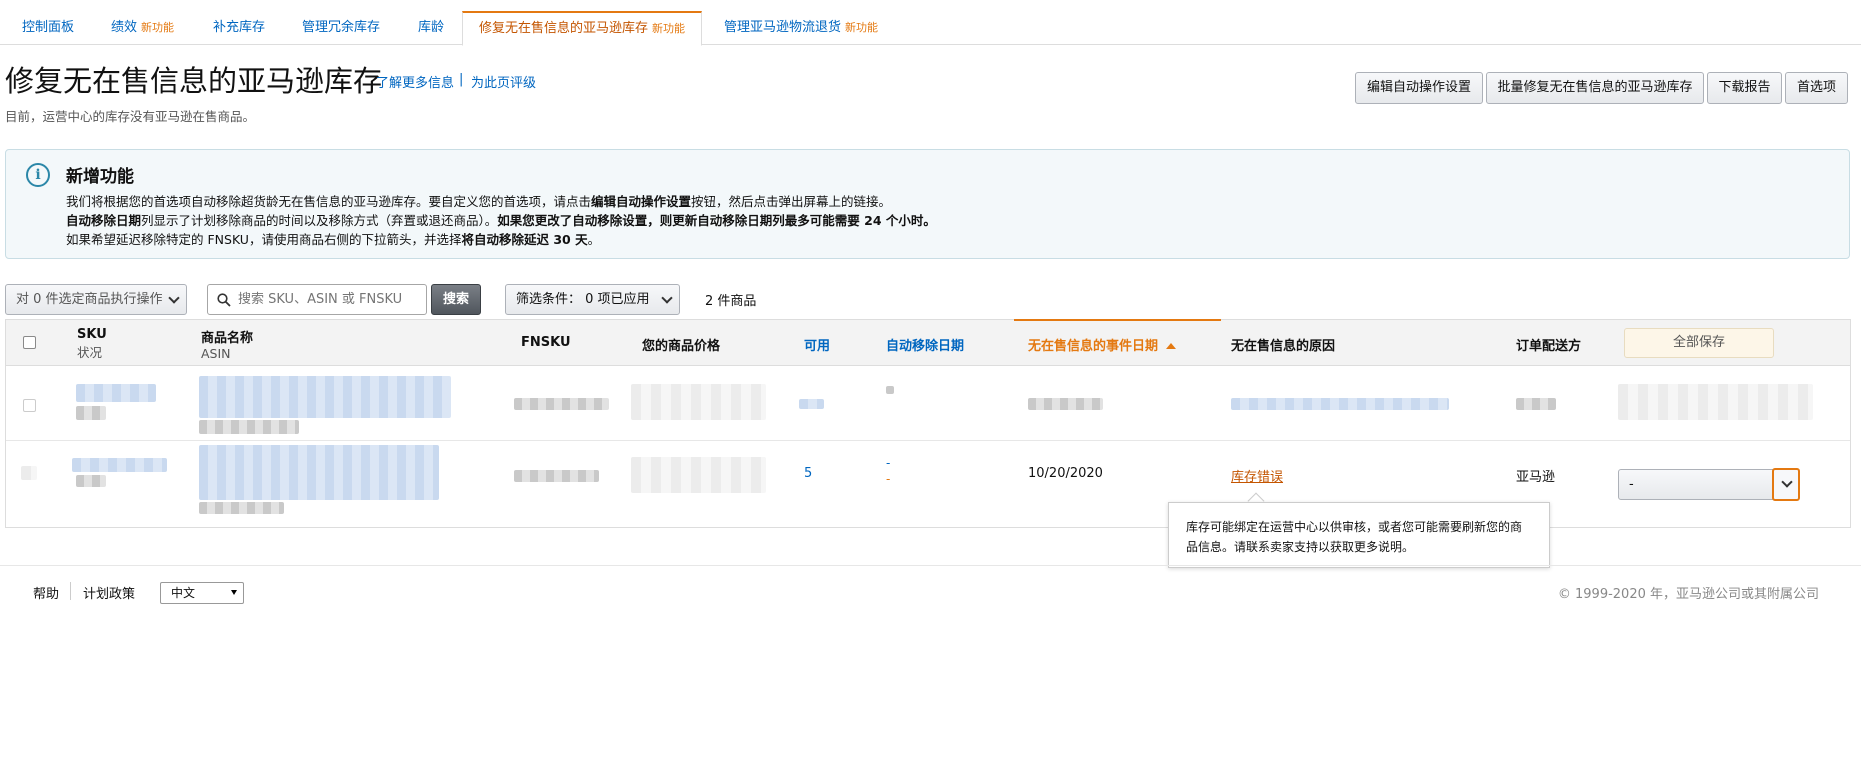 This screenshot has width=1861, height=760. What do you see at coordinates (319, 220) in the screenshot?
I see `alert-text: 列显示了计划移除商品的时间以及移除方式（弃置或退还商品）。` at bounding box center [319, 220].